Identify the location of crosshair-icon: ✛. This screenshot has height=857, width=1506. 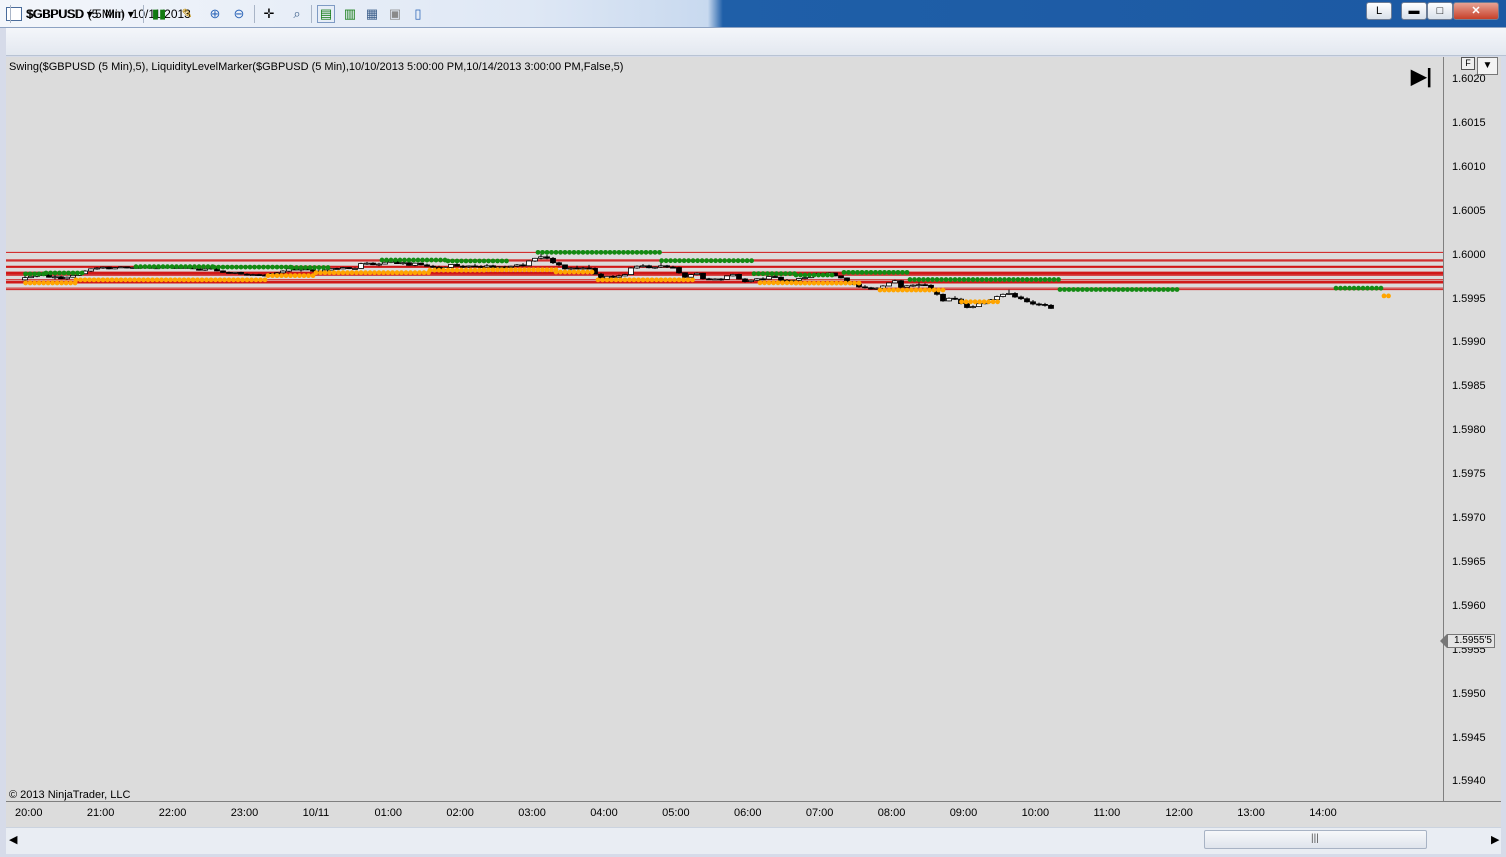
(269, 14).